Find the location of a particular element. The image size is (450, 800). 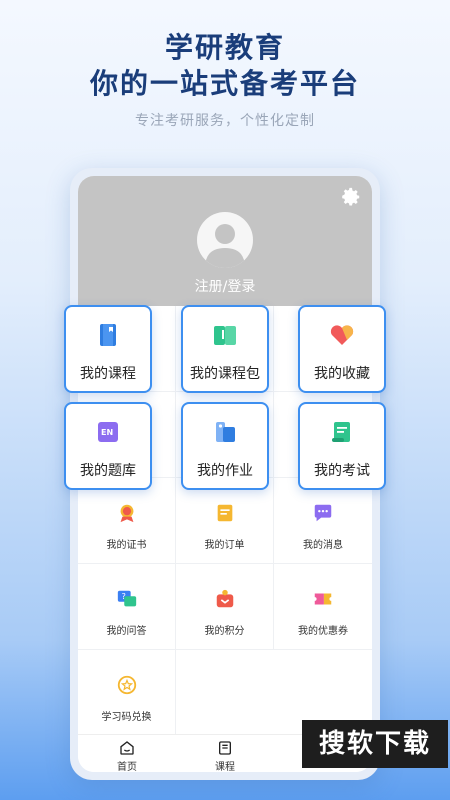

coupon-icon is located at coordinates (323, 599).